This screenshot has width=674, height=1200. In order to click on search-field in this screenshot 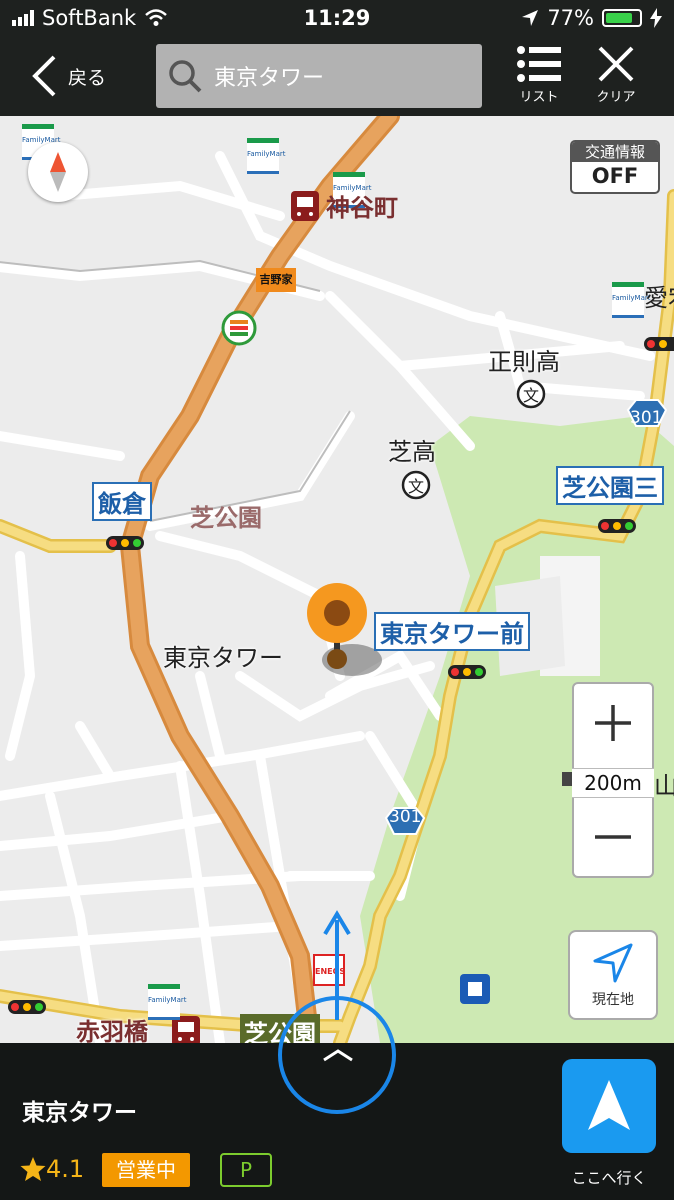, I will do `click(319, 76)`.